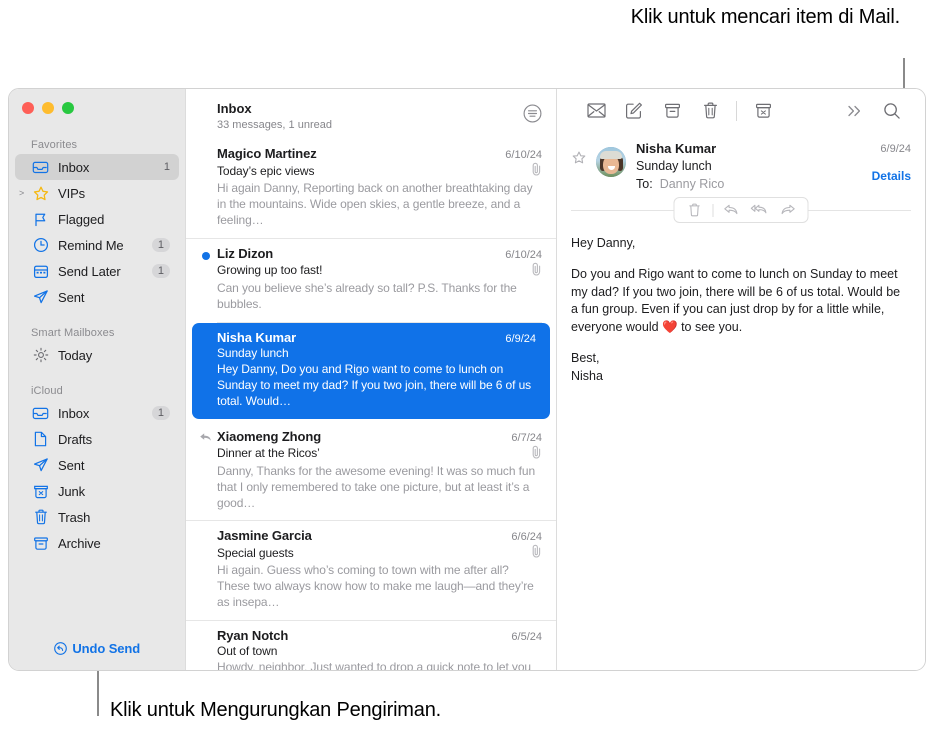 The width and height of the screenshot is (934, 737). I want to click on sidebar-item-trash: Trash, so click(97, 517).